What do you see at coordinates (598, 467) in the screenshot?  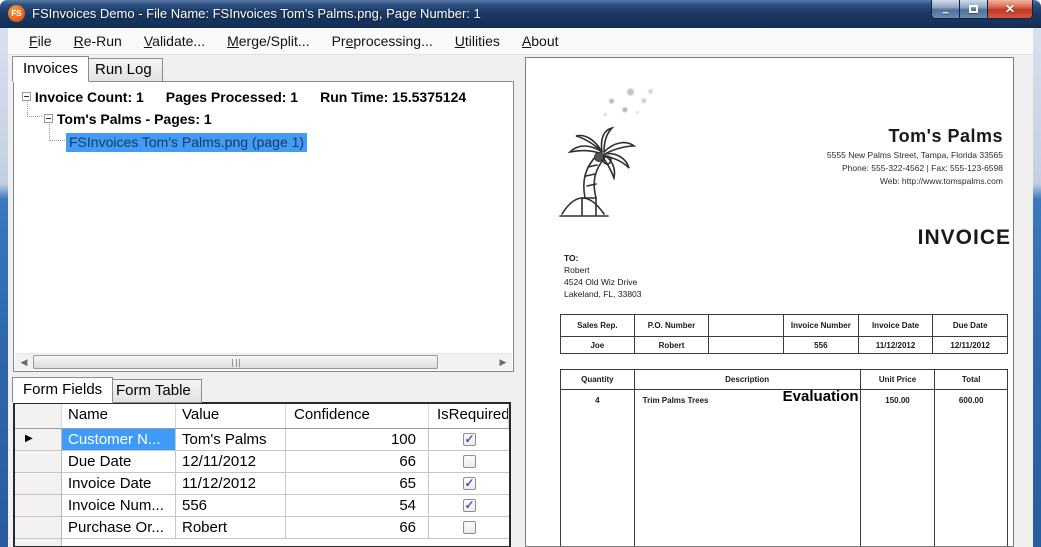 I see `item-quantity: 4` at bounding box center [598, 467].